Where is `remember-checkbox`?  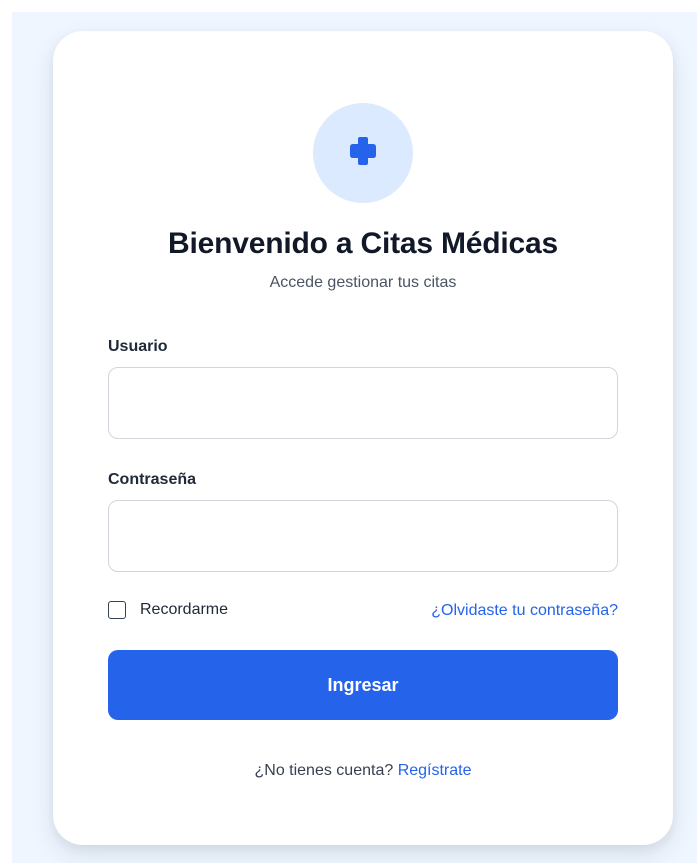
remember-checkbox is located at coordinates (117, 610).